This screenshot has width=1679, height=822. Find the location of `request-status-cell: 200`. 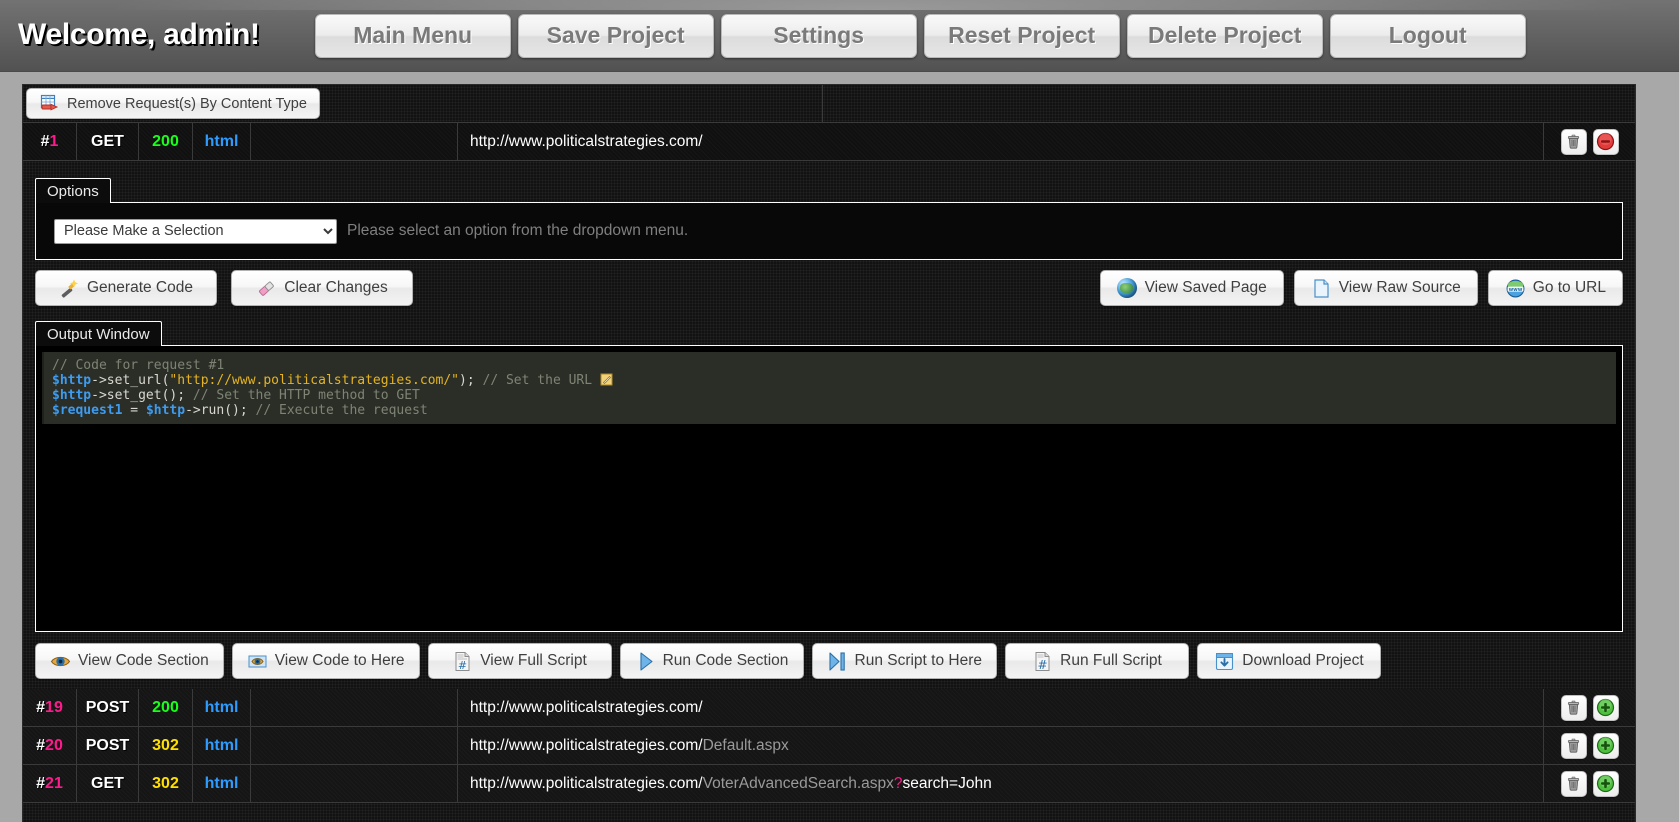

request-status-cell: 200 is located at coordinates (166, 707).